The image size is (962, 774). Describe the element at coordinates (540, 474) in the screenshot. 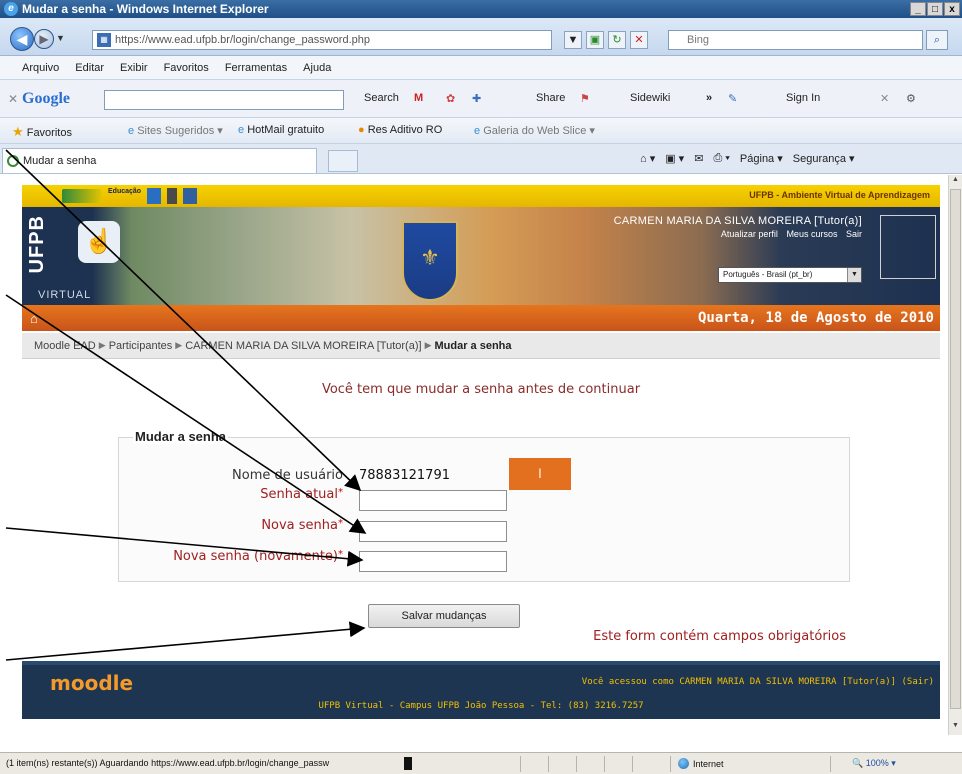

I see `text-cursor-box: I` at that location.